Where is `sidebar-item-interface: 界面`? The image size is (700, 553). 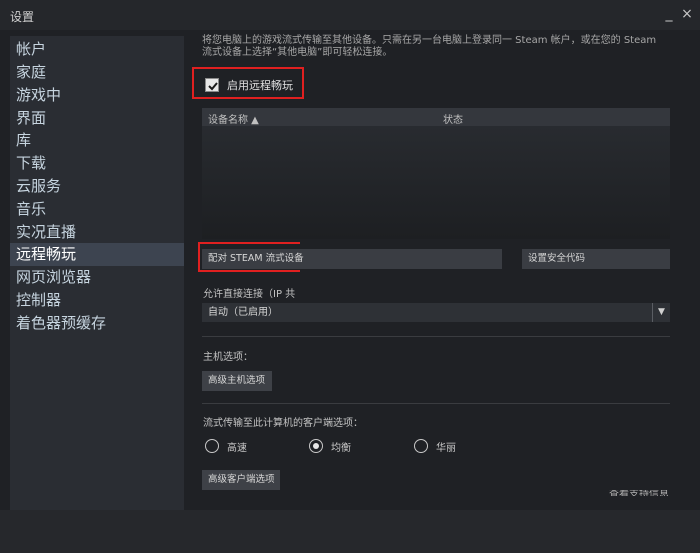
sidebar-item-interface: 界面 is located at coordinates (97, 118).